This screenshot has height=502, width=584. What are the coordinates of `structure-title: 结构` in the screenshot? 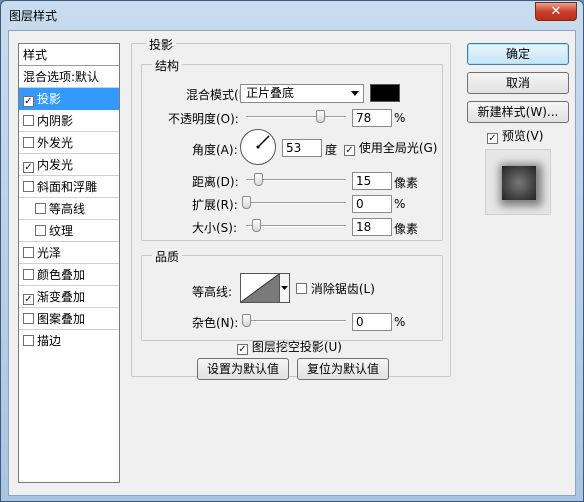 It's located at (167, 65).